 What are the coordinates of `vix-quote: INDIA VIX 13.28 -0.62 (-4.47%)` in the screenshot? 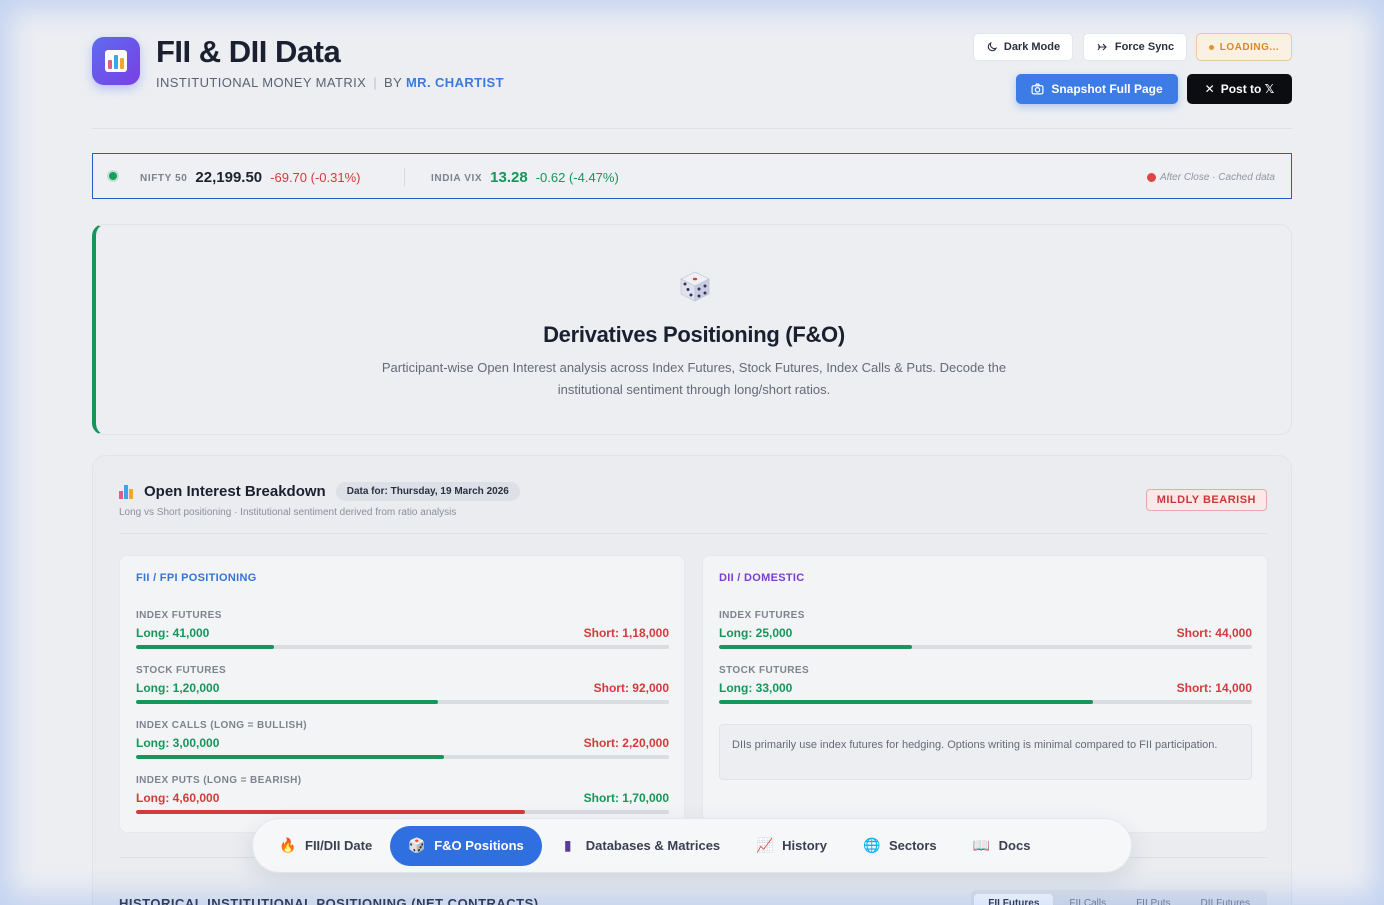 It's located at (525, 177).